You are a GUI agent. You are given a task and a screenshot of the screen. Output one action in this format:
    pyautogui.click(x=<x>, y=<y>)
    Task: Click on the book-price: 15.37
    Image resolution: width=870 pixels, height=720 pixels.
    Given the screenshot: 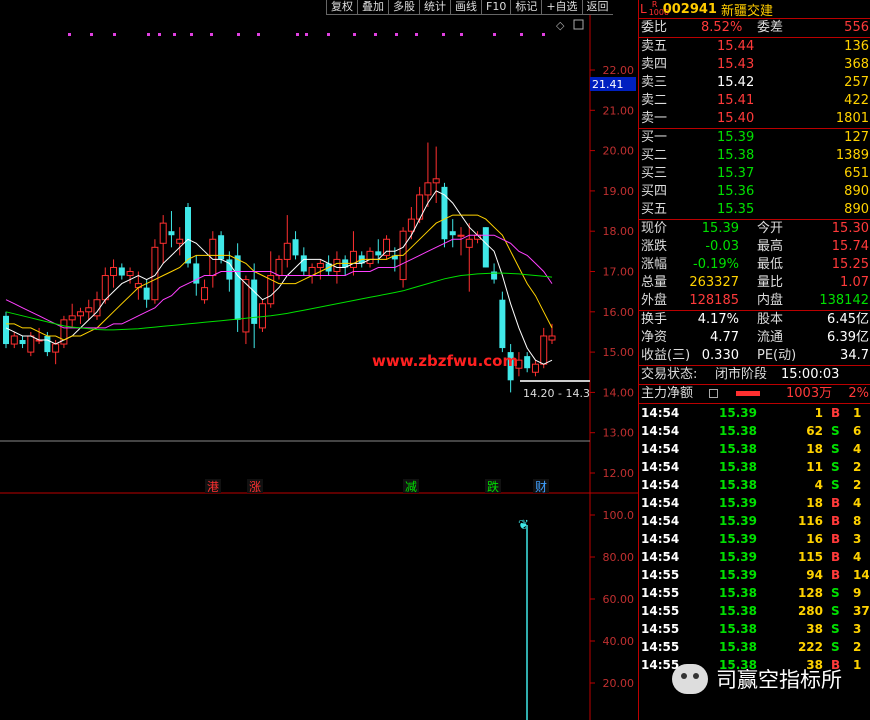 What is the action you would take?
    pyautogui.click(x=736, y=173)
    